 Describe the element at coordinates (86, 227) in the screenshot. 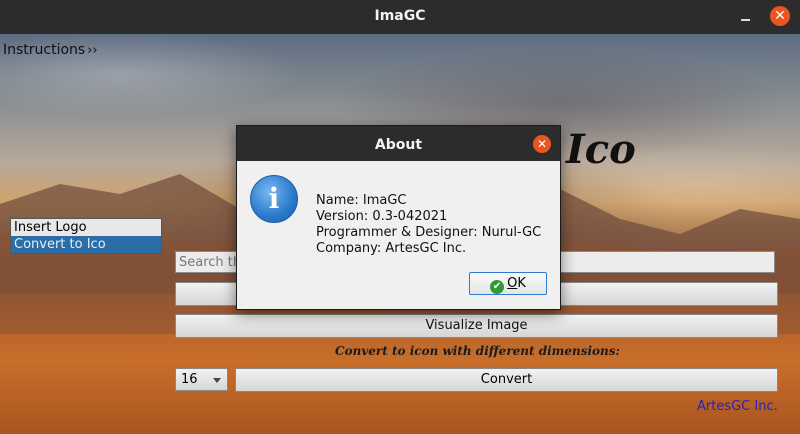

I see `menu-item-insert-logo: Insert Logo` at that location.